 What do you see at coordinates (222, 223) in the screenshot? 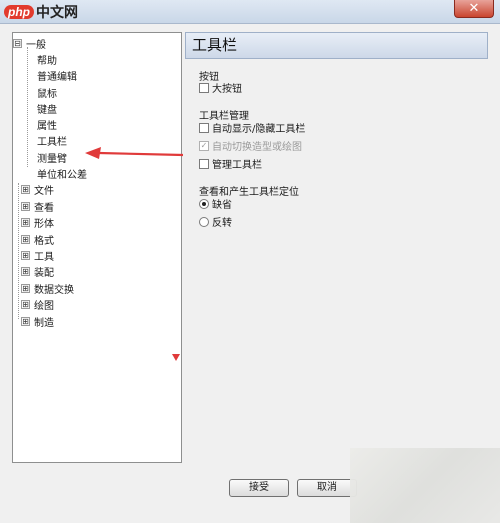
I see `radio-label: 反转` at bounding box center [222, 223].